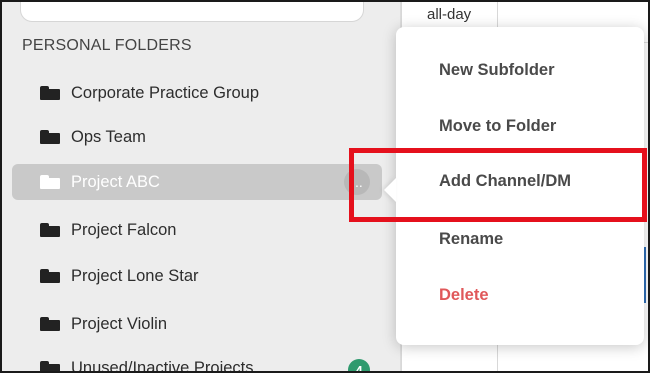 This screenshot has height=373, width=650. Describe the element at coordinates (497, 70) in the screenshot. I see `menu-item-new-subfolder: New Subfolder` at that location.